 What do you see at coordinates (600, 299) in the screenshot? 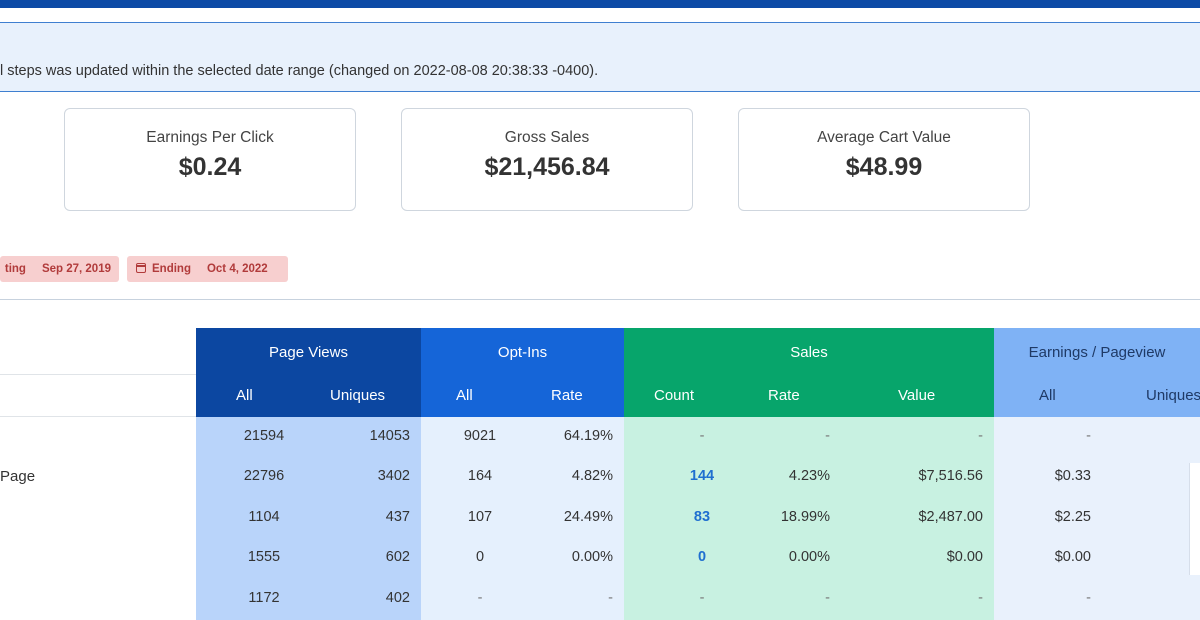
I see `section-divider` at bounding box center [600, 299].